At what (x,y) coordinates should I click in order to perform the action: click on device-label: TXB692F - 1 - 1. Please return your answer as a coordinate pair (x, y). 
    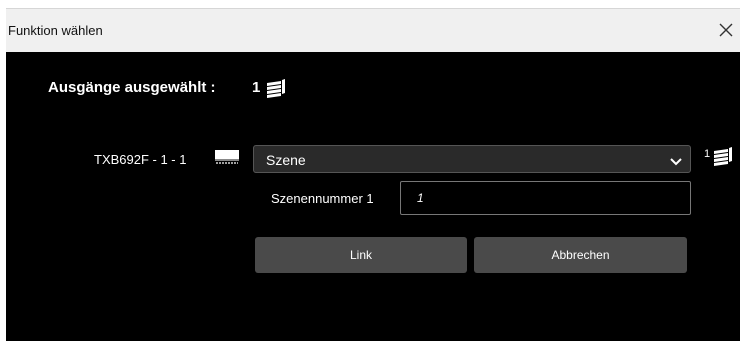
    Looking at the image, I should click on (140, 159).